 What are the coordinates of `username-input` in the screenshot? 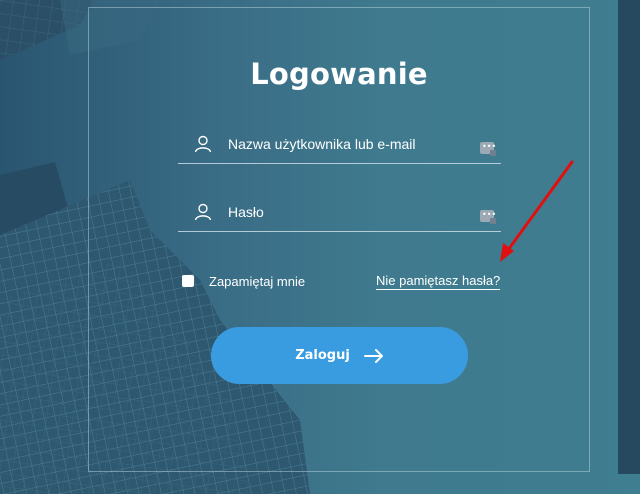 It's located at (348, 144).